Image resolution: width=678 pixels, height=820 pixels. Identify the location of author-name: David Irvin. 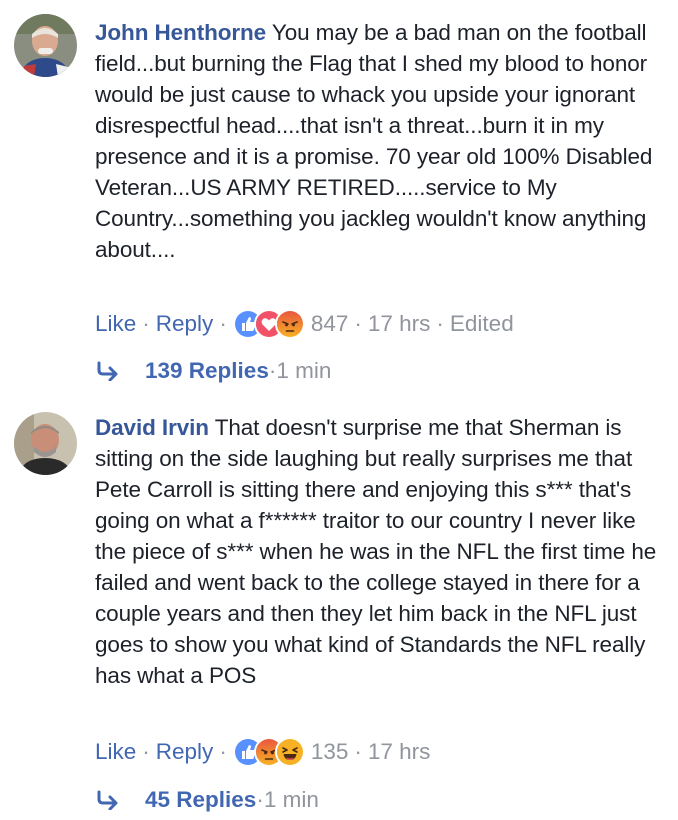
(152, 427).